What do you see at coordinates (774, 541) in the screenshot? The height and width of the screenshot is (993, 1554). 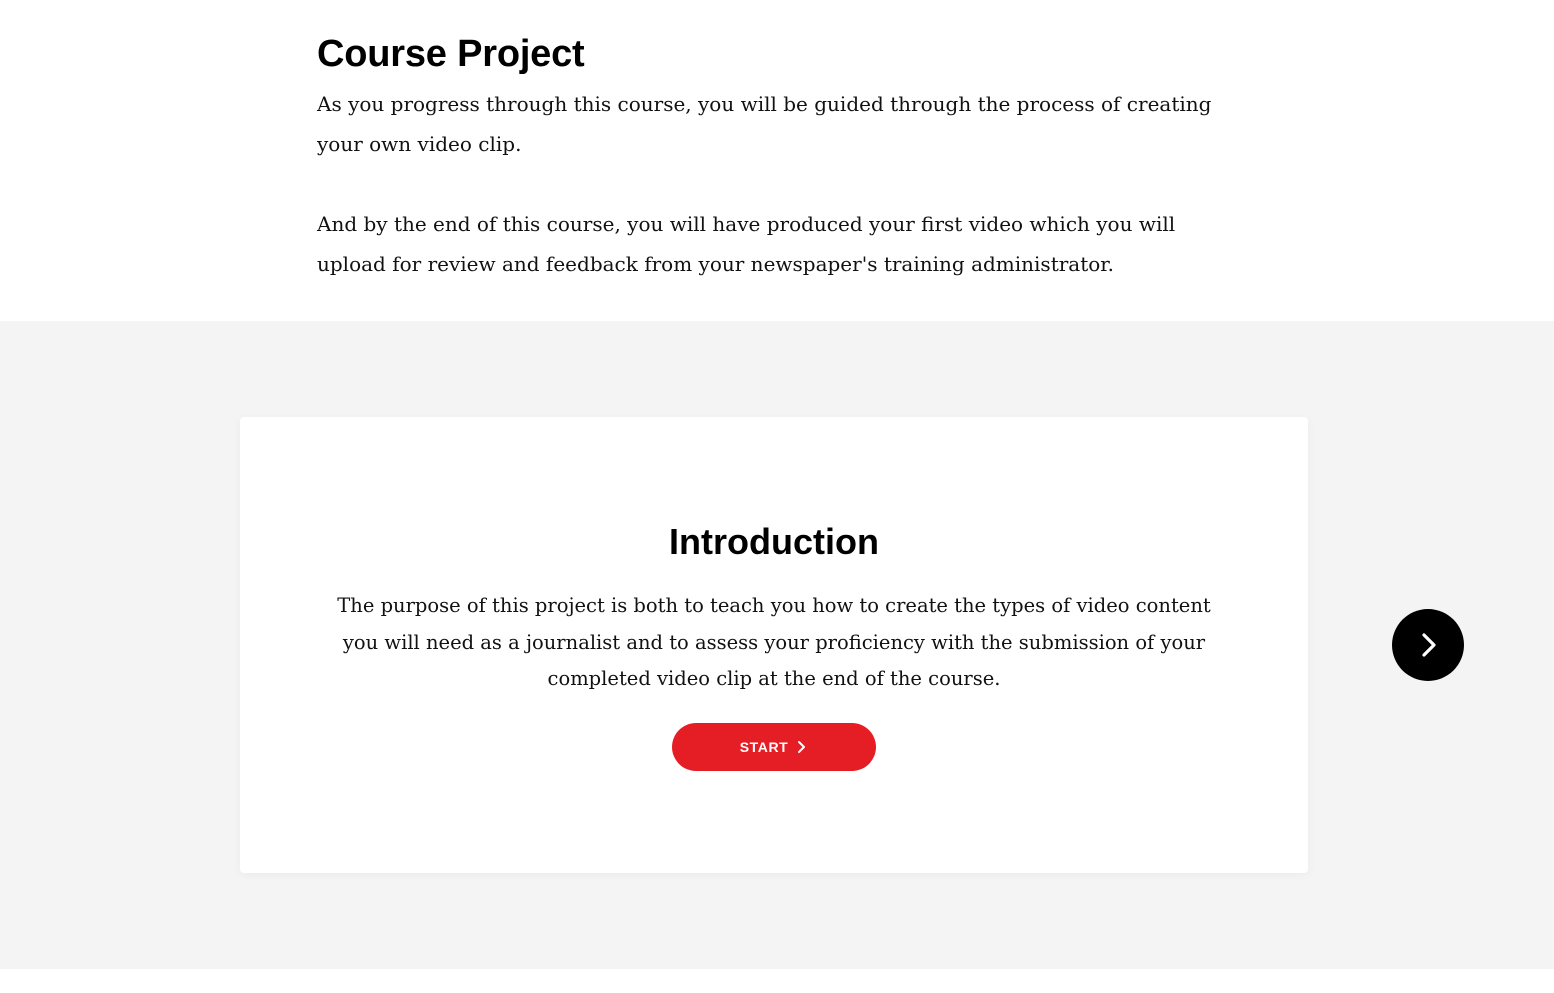 I see `card-title: Introduction` at bounding box center [774, 541].